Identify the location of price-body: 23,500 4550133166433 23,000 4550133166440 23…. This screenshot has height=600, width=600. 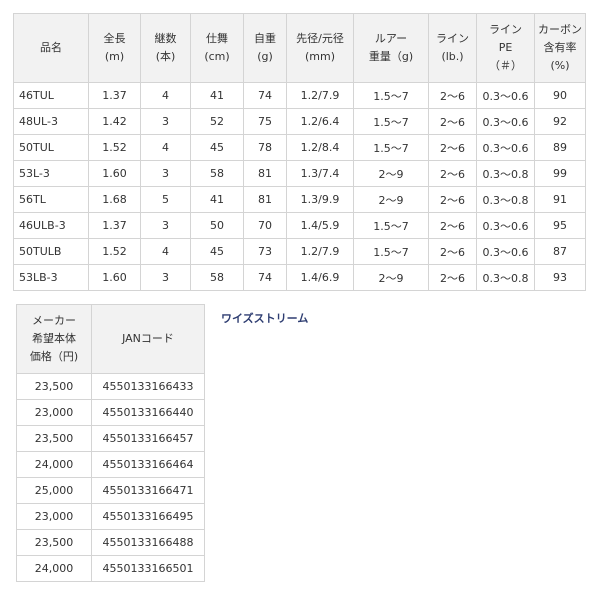
(110, 477).